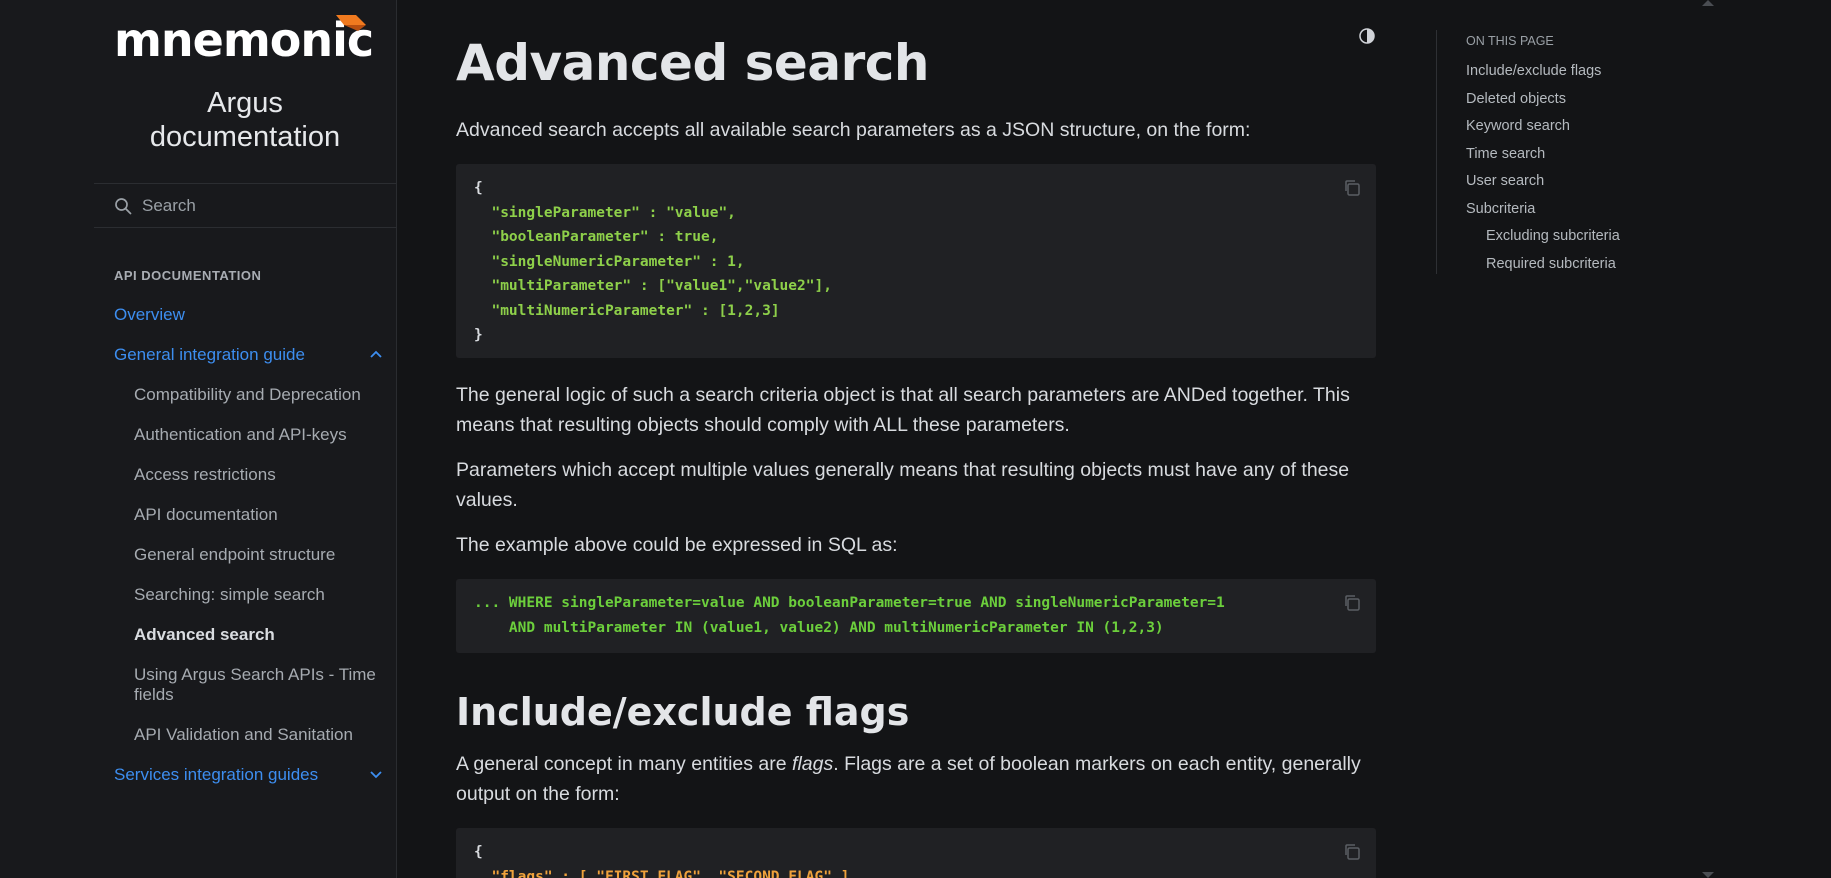 The height and width of the screenshot is (878, 1831). What do you see at coordinates (1601, 210) in the screenshot?
I see `toc-item-subcriteria: Subcriteria` at bounding box center [1601, 210].